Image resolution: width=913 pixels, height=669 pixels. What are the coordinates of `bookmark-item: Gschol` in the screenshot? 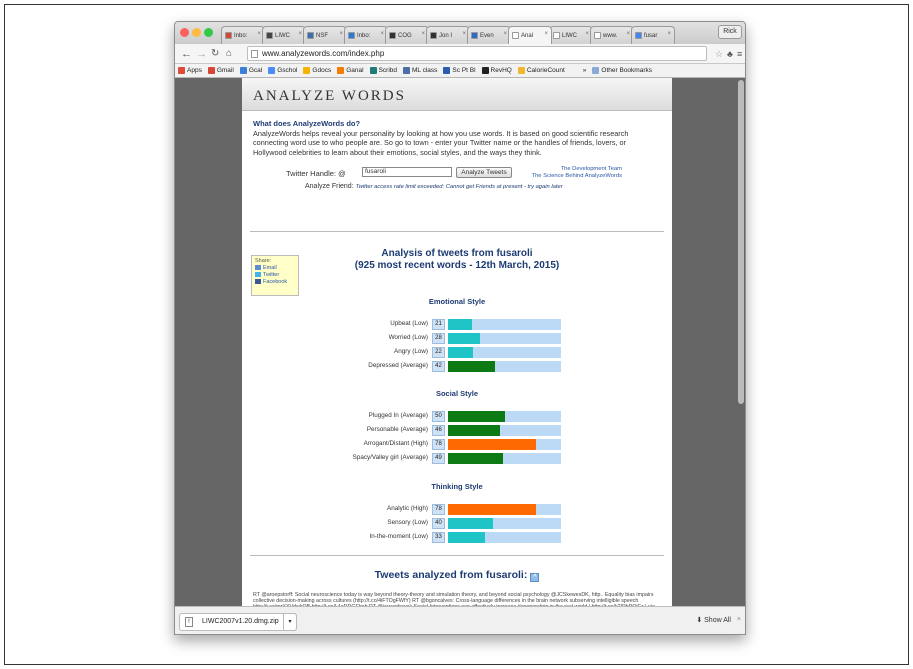 It's located at (282, 70).